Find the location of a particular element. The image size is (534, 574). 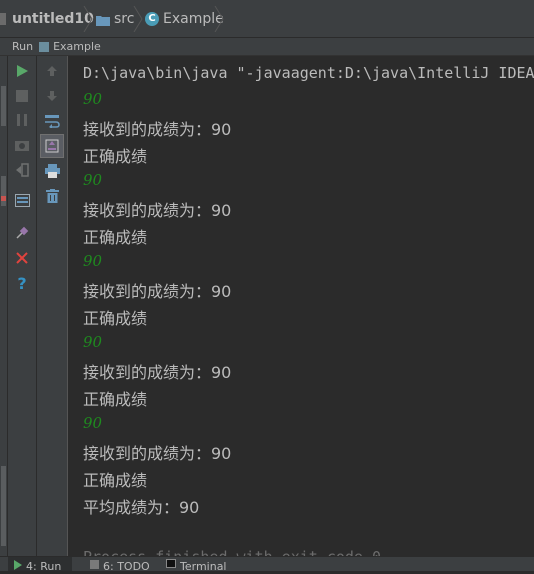

tab-terminal-label: Terminal is located at coordinates (203, 566).